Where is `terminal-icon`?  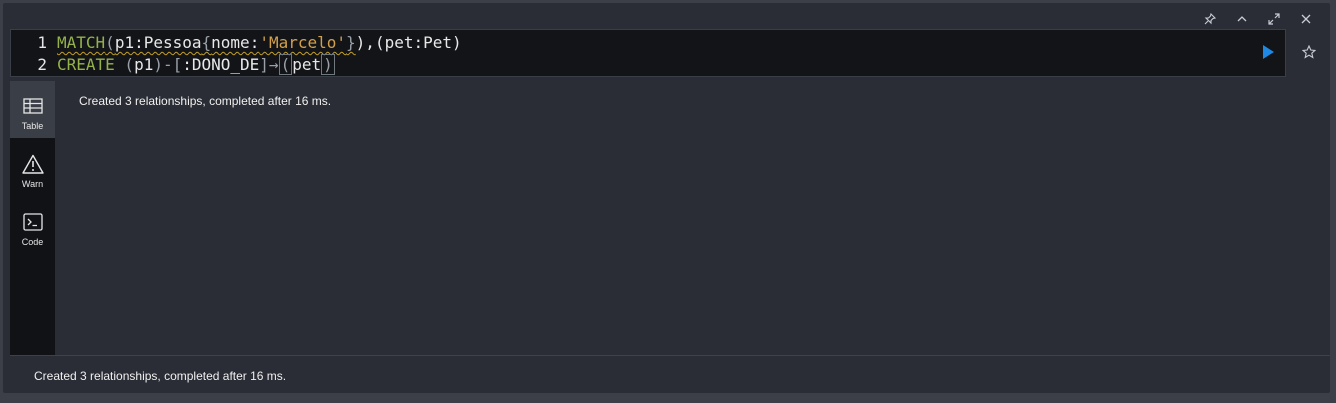
terminal-icon is located at coordinates (32, 222).